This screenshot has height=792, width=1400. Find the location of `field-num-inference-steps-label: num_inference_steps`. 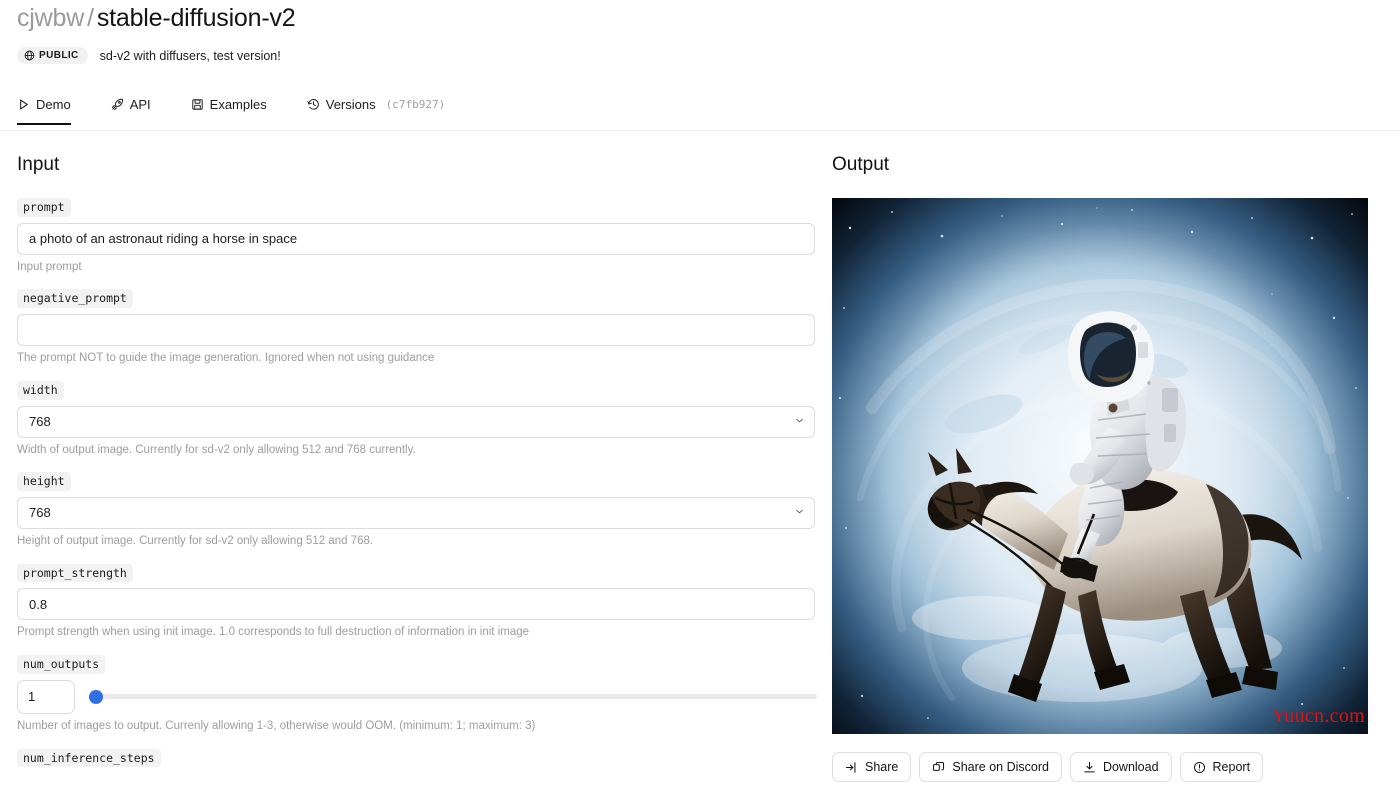

field-num-inference-steps-label: num_inference_steps is located at coordinates (89, 758).